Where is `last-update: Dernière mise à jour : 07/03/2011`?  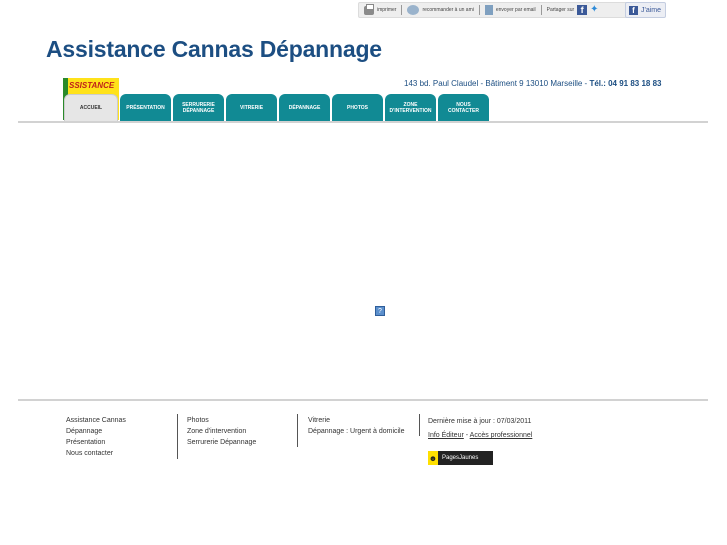
last-update: Dernière mise à jour : 07/03/2011 is located at coordinates (480, 421).